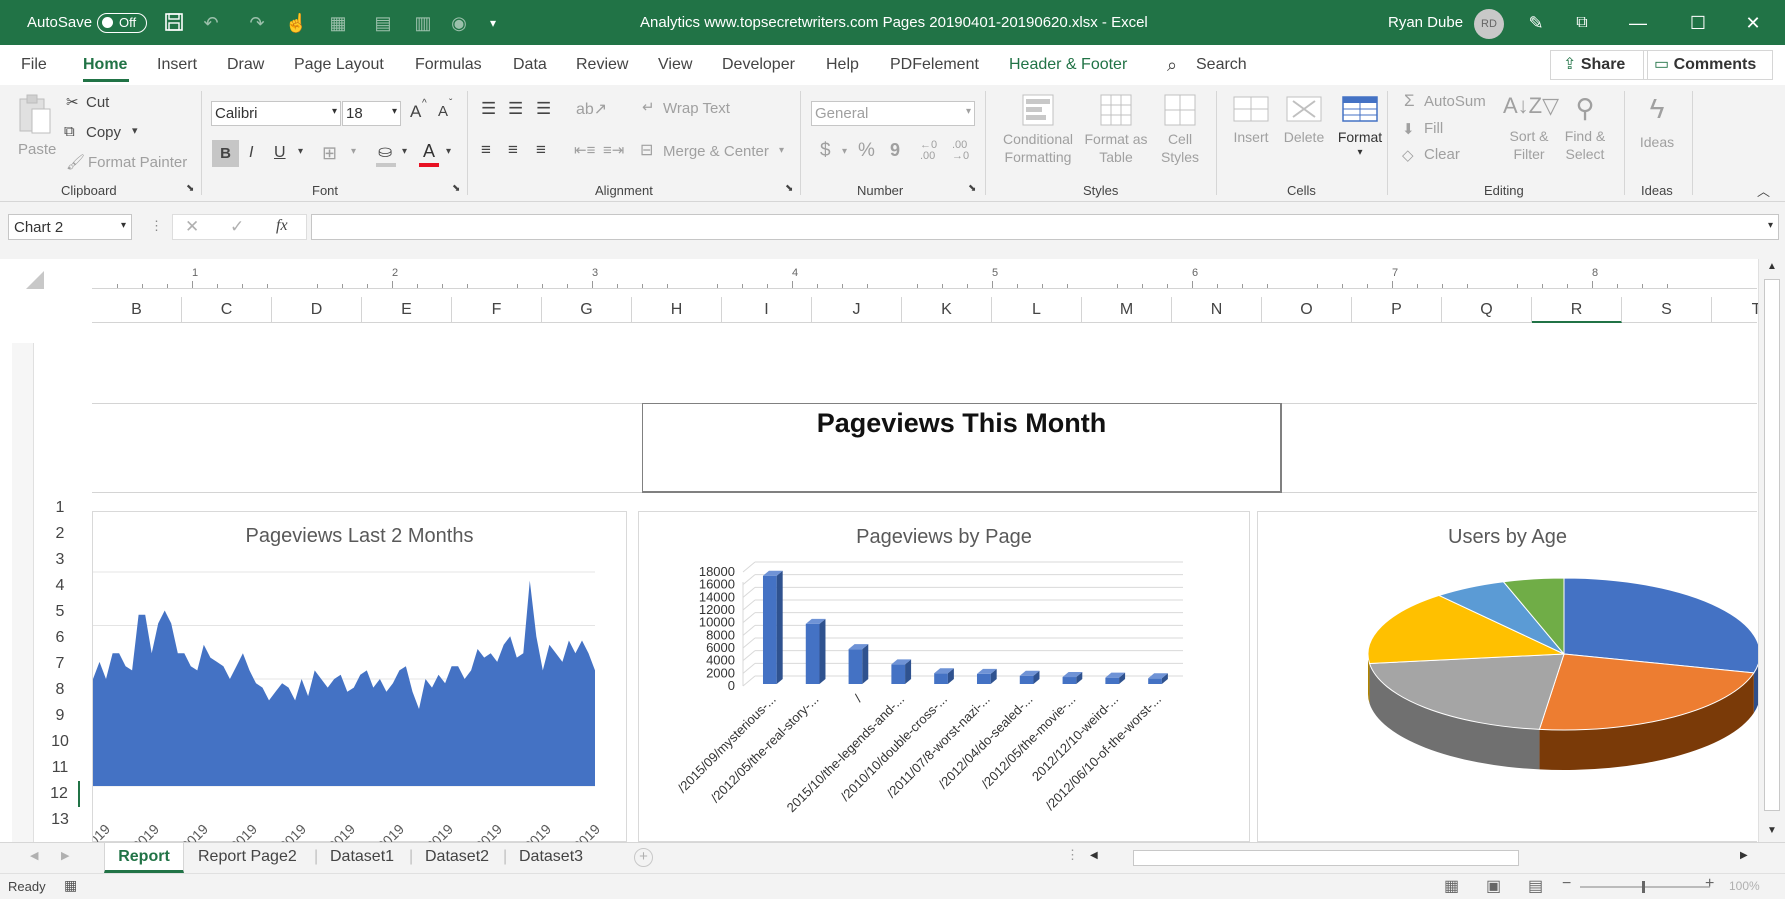 The height and width of the screenshot is (899, 1785). I want to click on wrap-text-icon: ↵, so click(648, 107).